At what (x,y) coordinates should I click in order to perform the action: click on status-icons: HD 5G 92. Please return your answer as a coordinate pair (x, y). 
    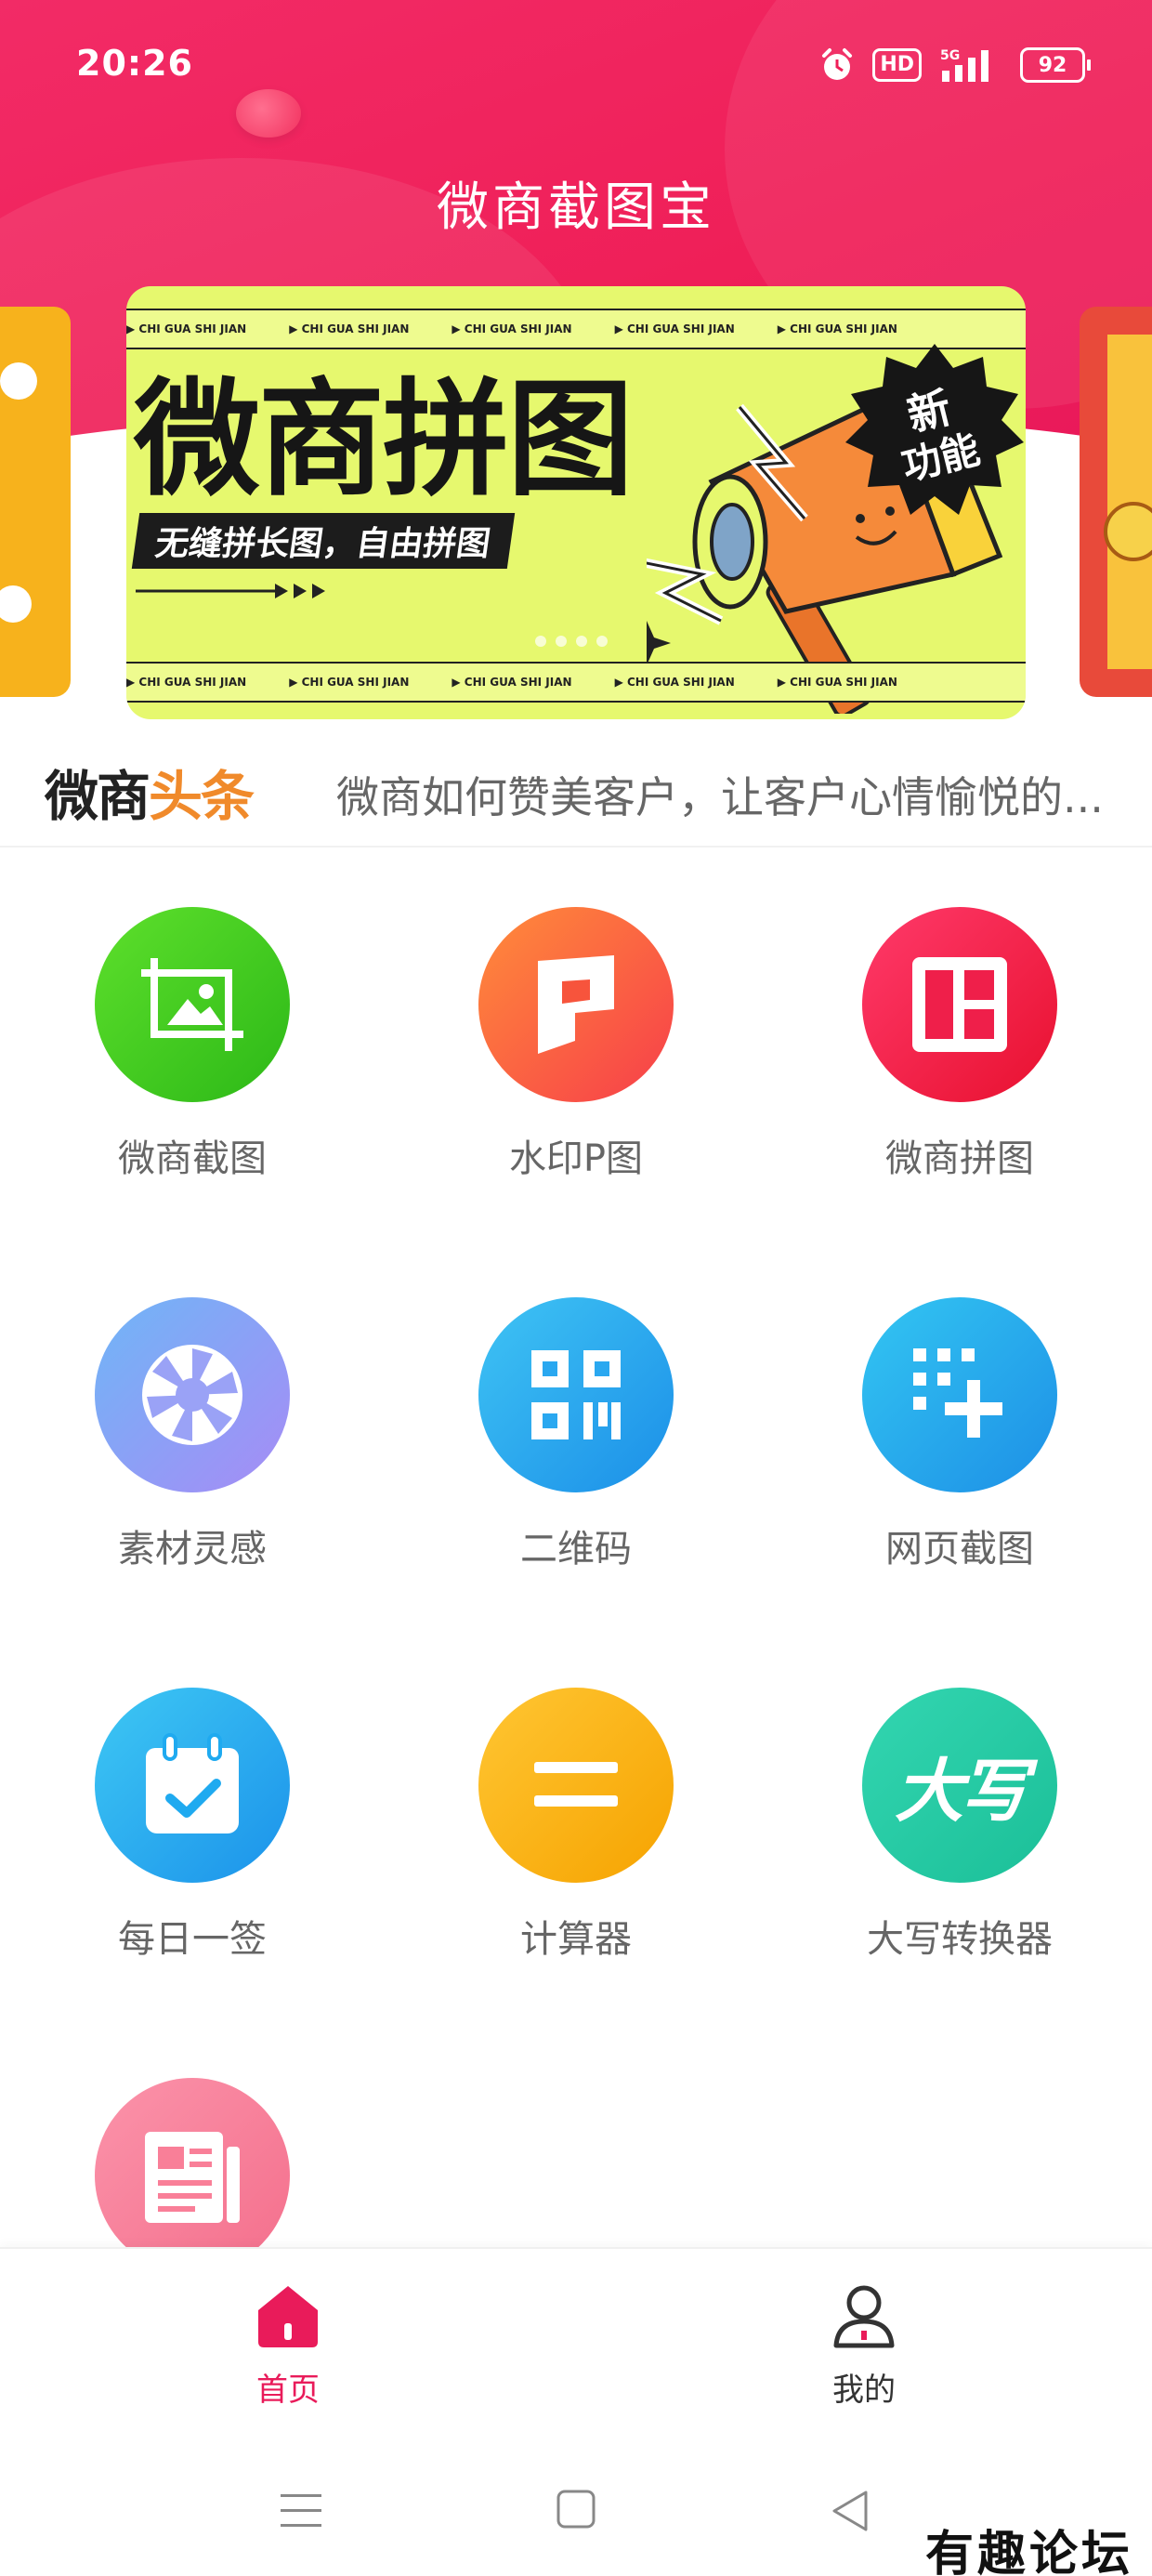
    Looking at the image, I should click on (954, 65).